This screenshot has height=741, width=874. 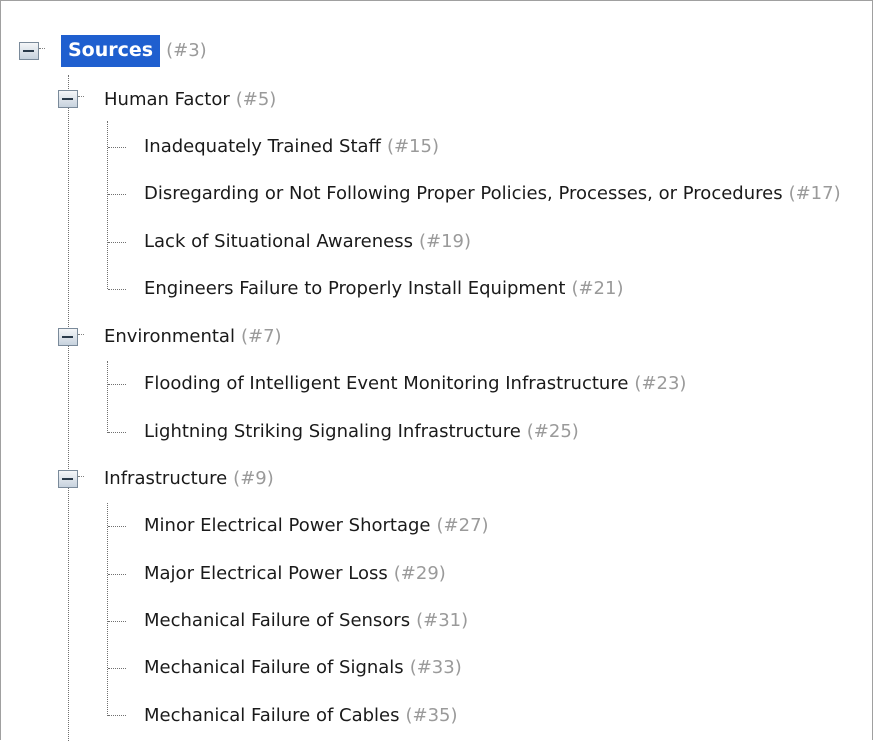 What do you see at coordinates (303, 668) in the screenshot?
I see `tree-node-leaf: Mechanical Failure of Signals (#33)` at bounding box center [303, 668].